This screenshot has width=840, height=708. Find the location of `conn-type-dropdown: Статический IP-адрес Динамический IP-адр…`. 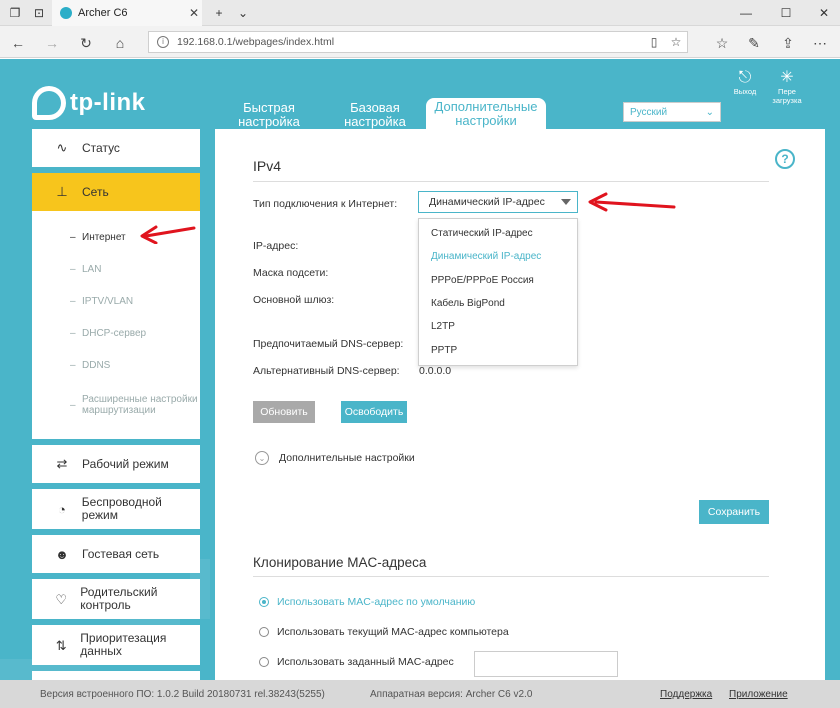

conn-type-dropdown: Статический IP-адрес Динамический IP-адр… is located at coordinates (498, 292).